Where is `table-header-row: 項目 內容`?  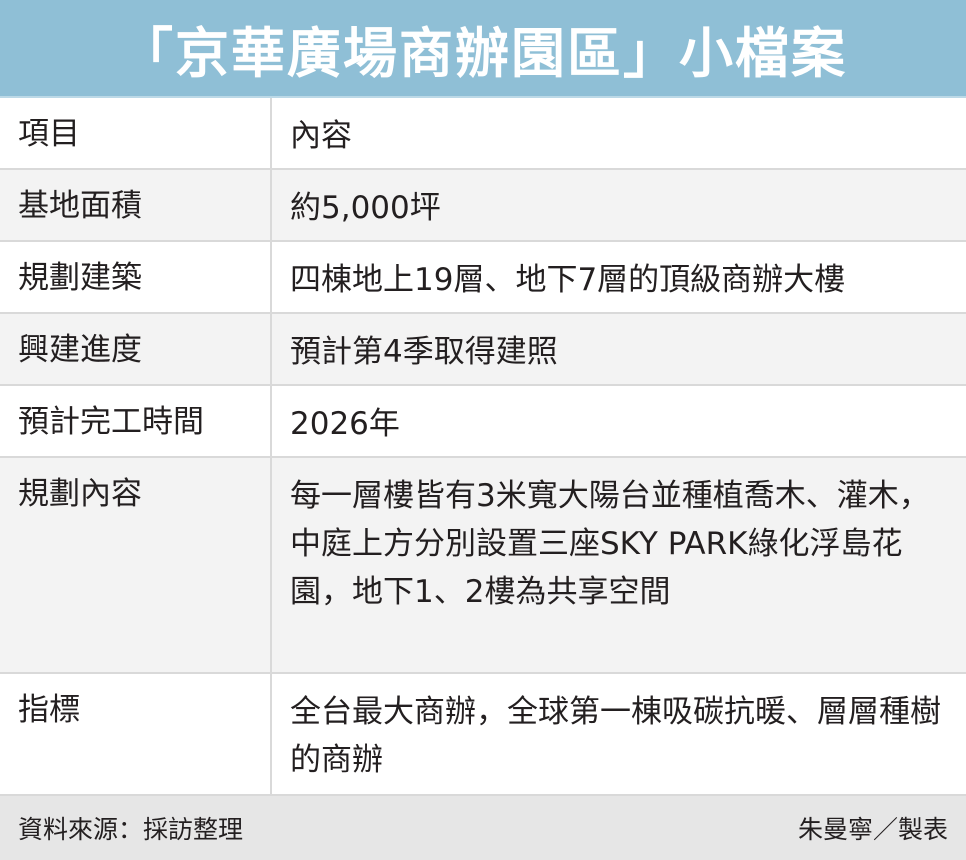
table-header-row: 項目 內容 is located at coordinates (483, 134).